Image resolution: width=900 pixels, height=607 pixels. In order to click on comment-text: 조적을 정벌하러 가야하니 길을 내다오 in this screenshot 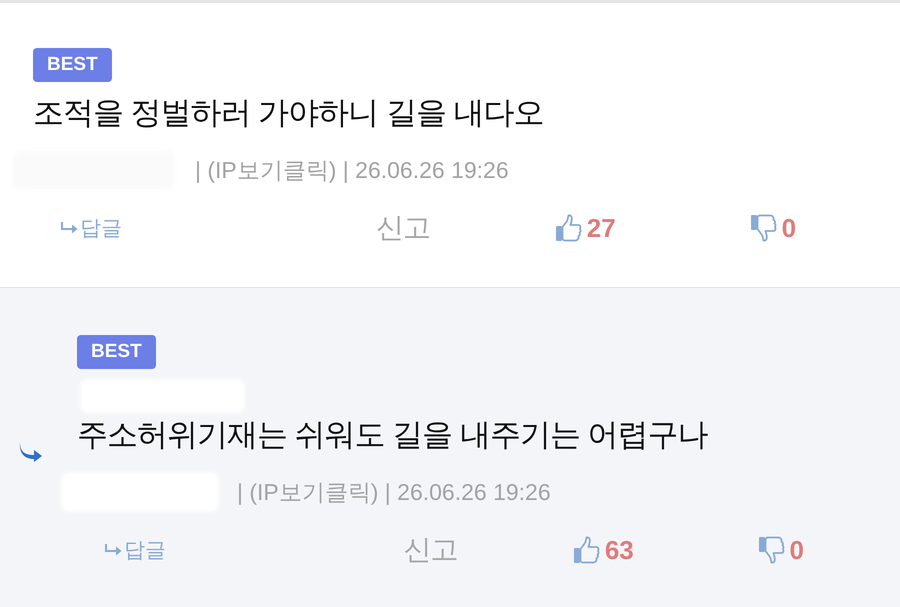, I will do `click(288, 113)`.